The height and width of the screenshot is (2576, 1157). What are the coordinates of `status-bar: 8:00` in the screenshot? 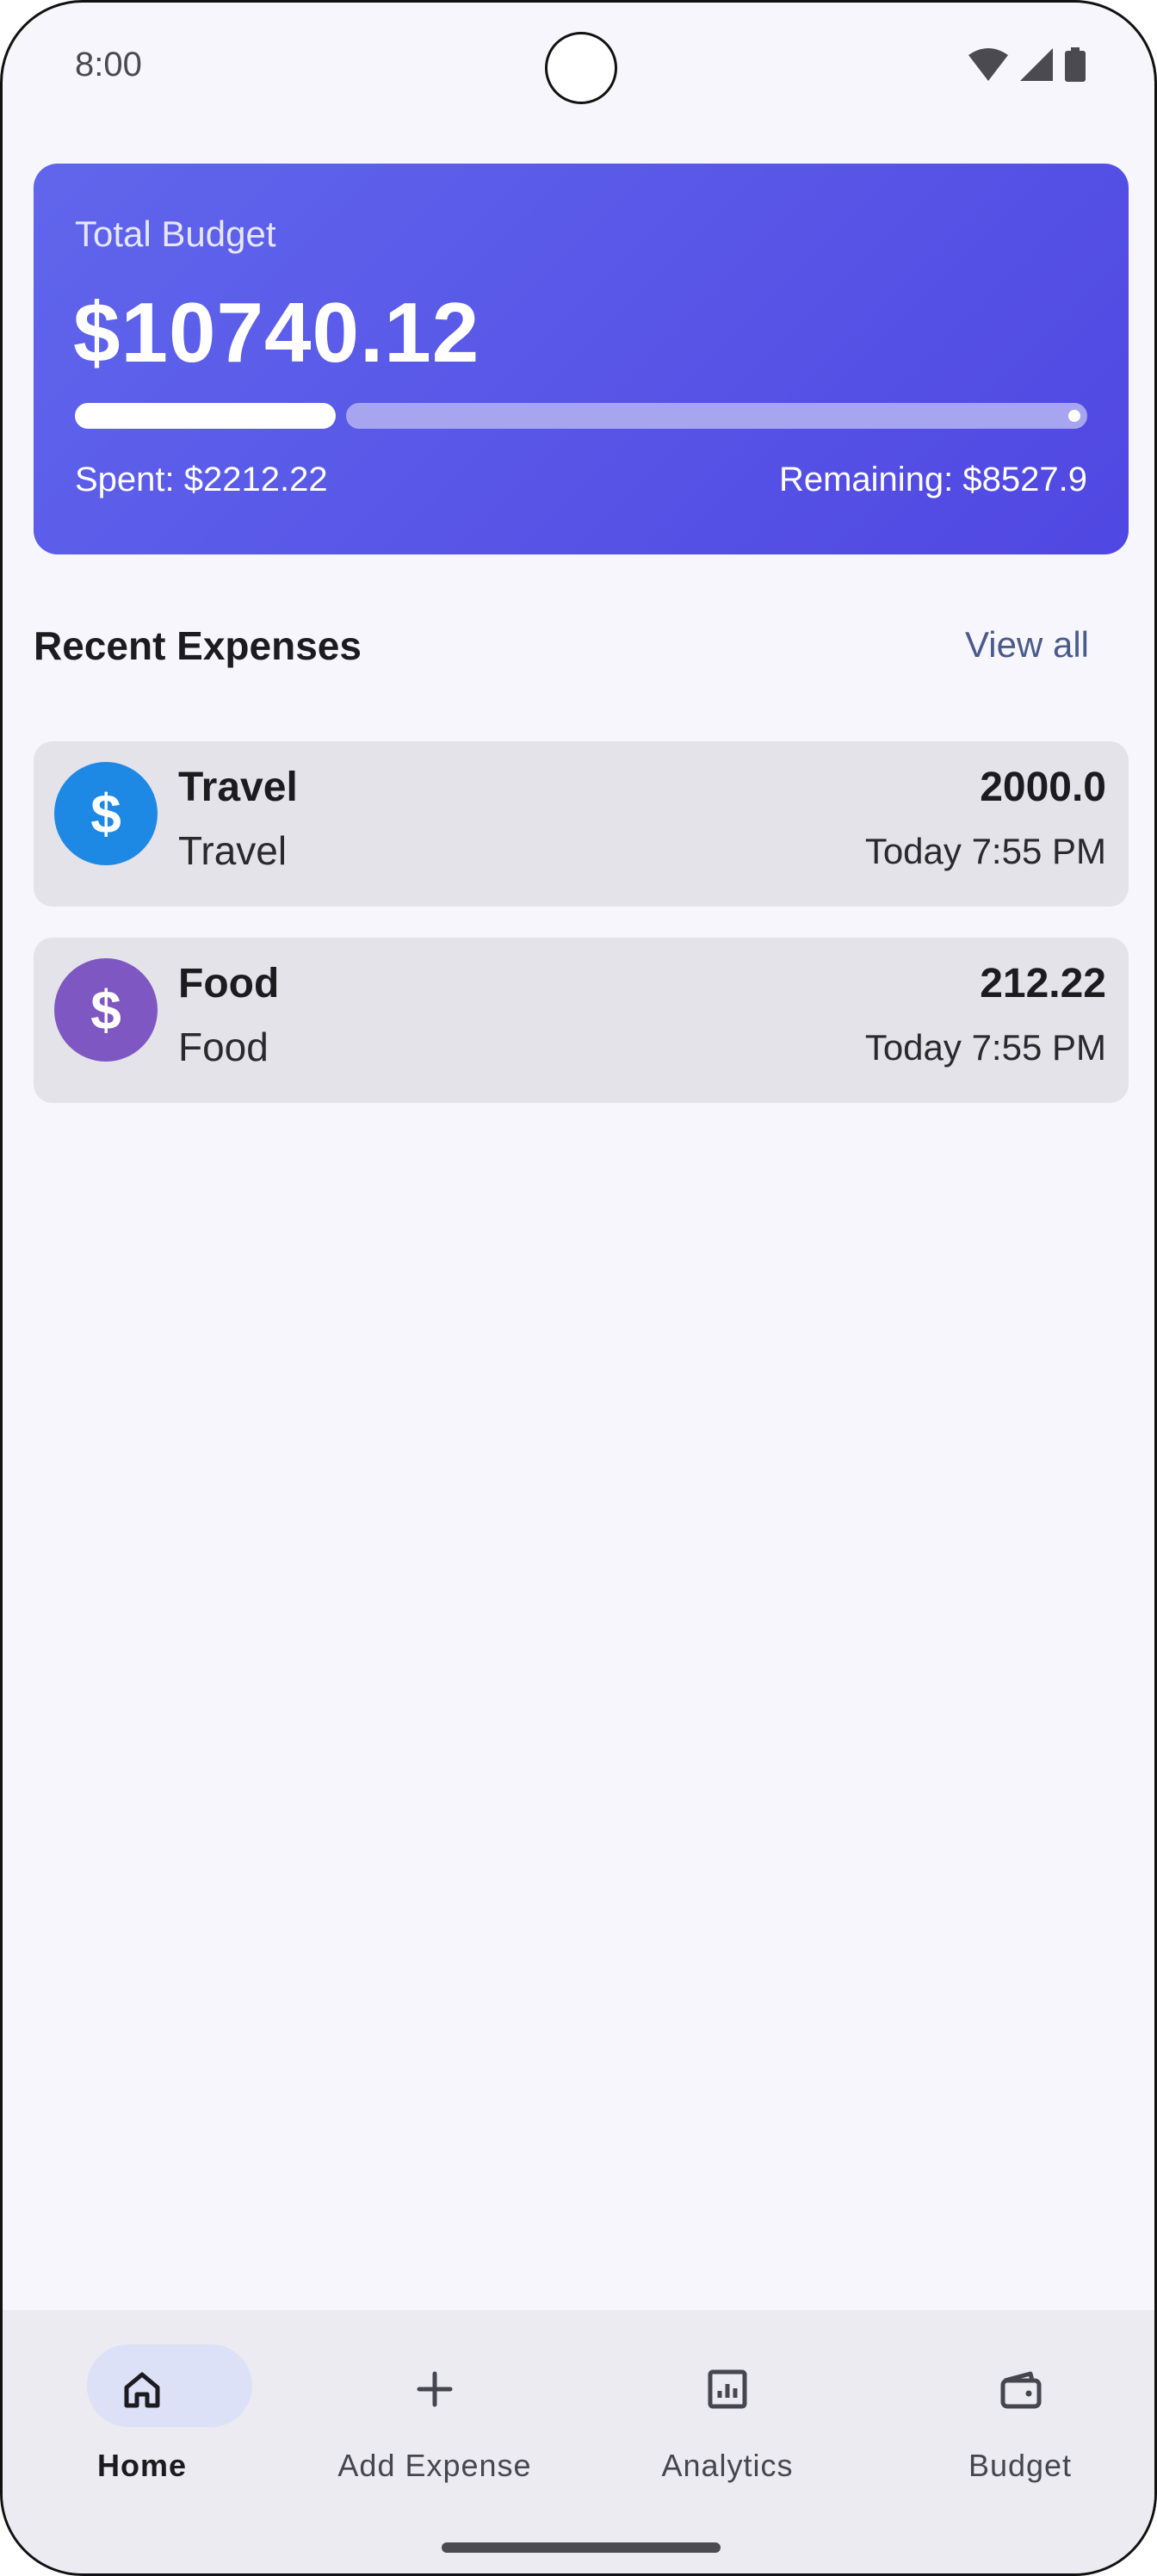 It's located at (579, 67).